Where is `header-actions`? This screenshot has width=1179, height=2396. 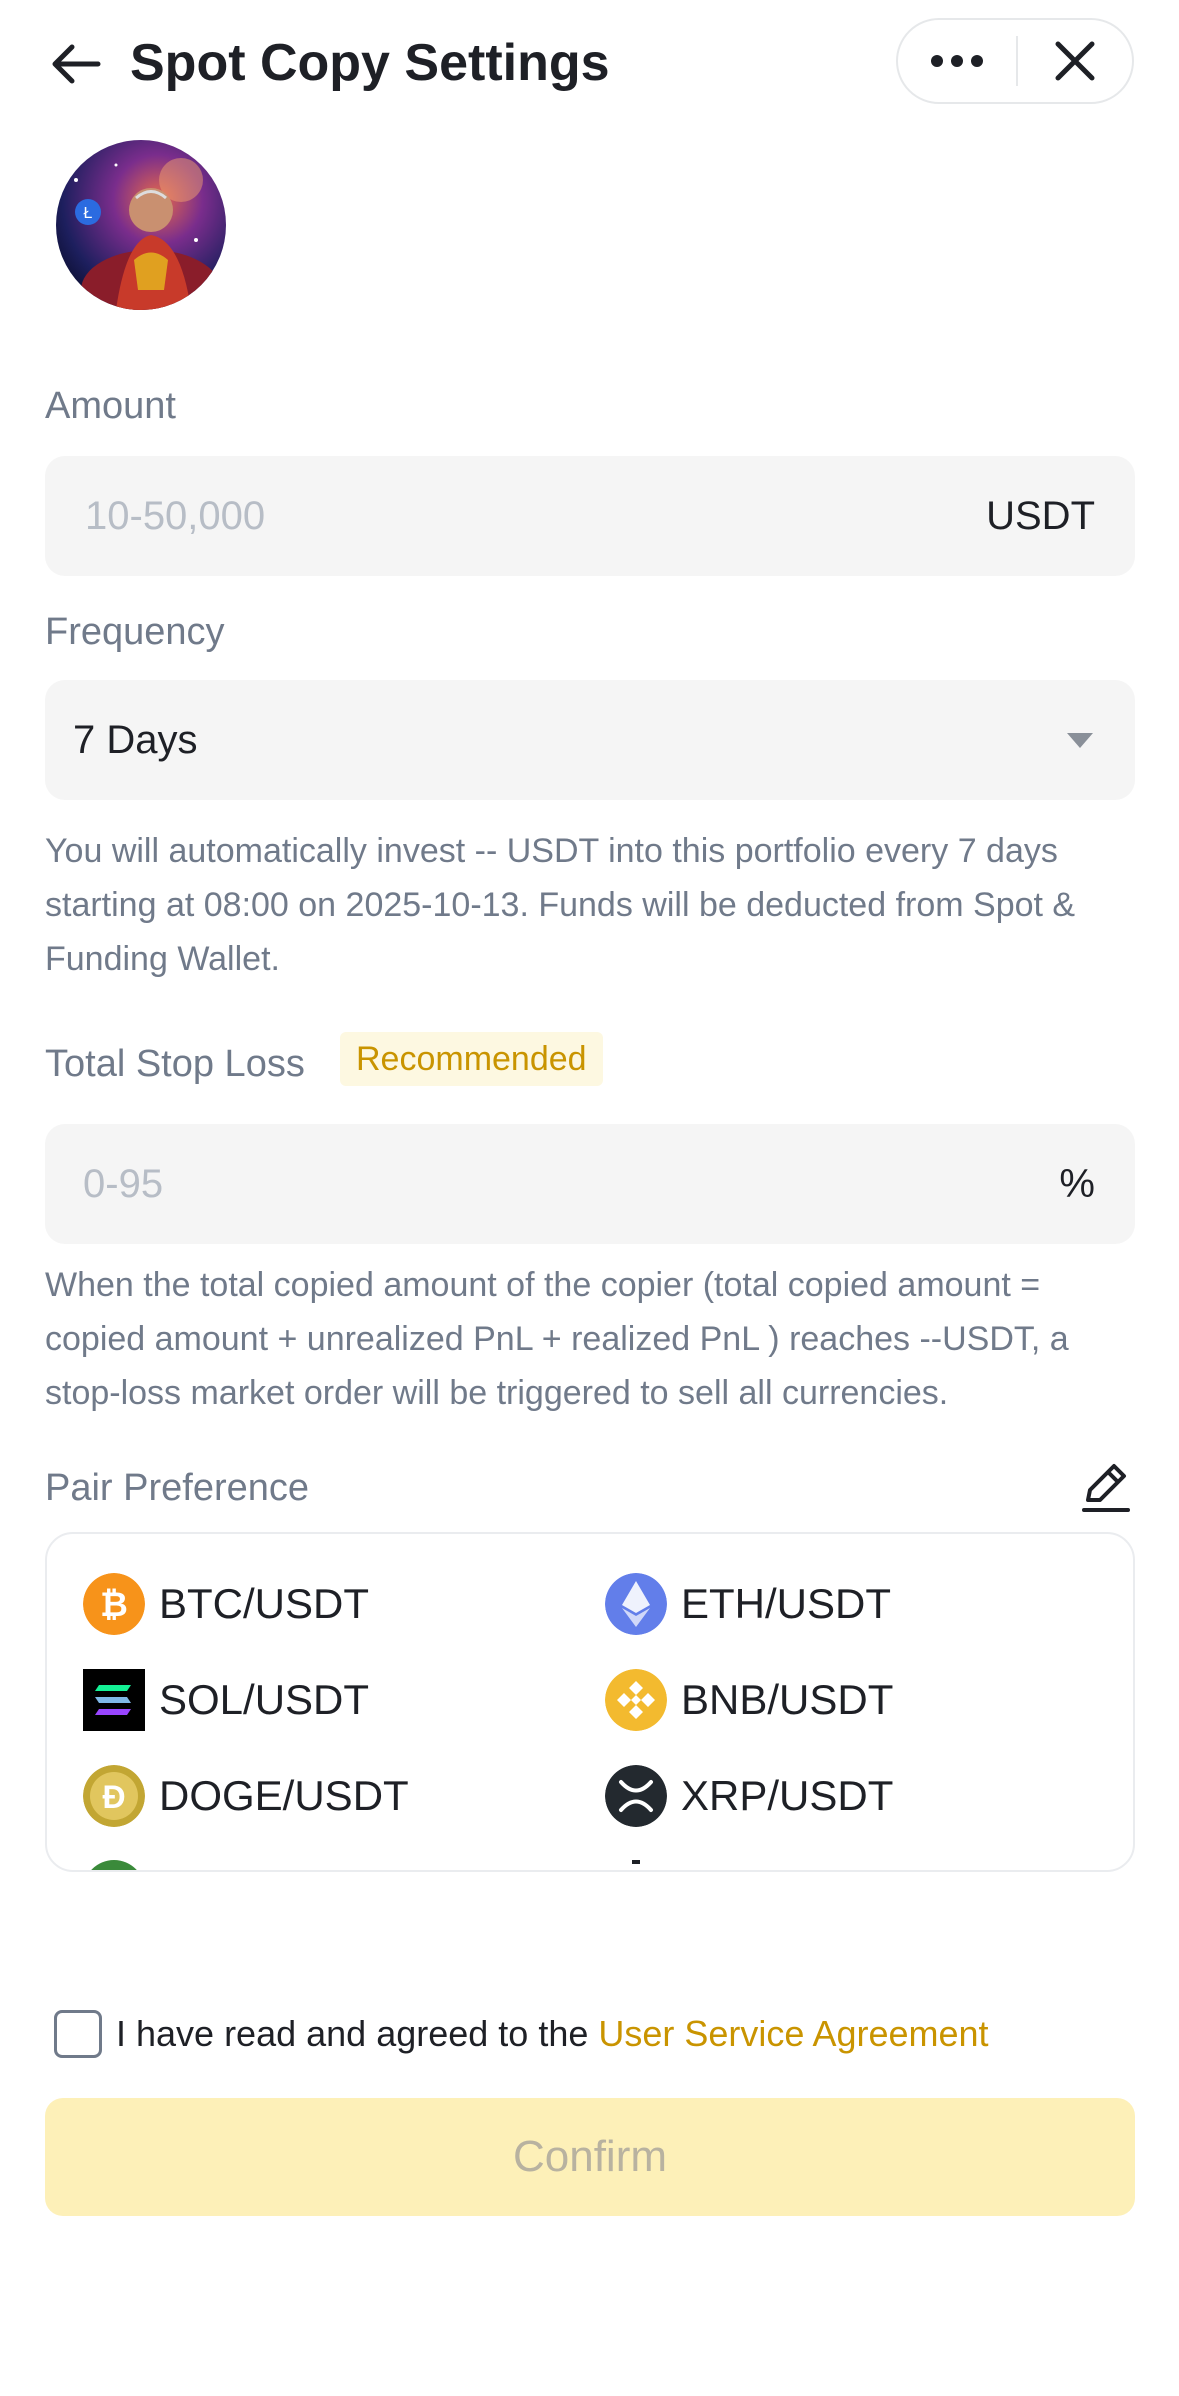
header-actions is located at coordinates (1015, 61).